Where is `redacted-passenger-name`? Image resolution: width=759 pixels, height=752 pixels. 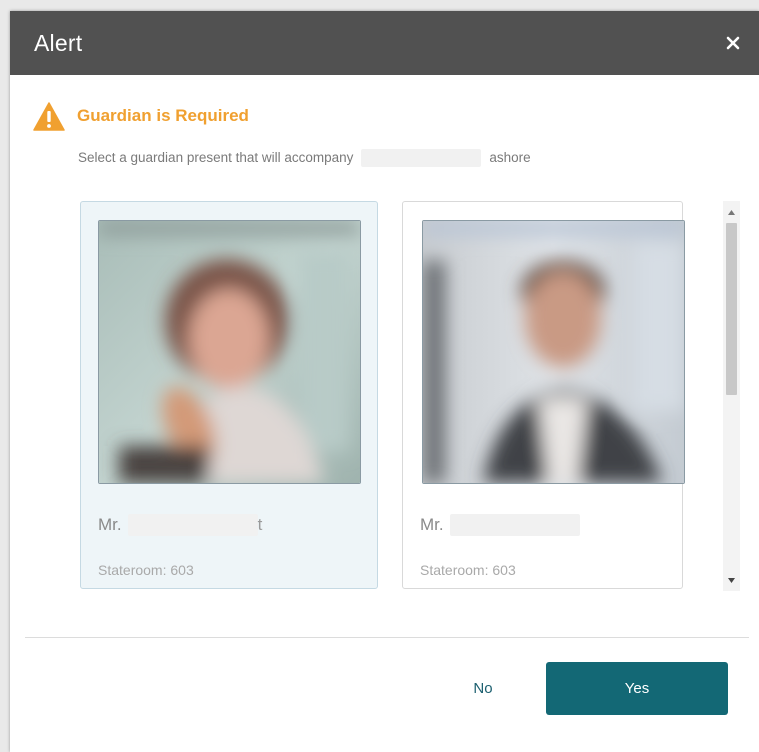 redacted-passenger-name is located at coordinates (421, 158).